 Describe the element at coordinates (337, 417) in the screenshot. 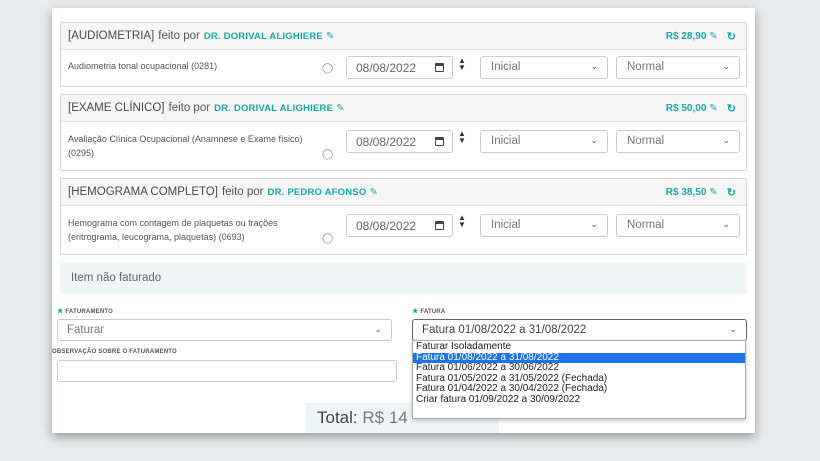

I see `total-label: Total:` at that location.